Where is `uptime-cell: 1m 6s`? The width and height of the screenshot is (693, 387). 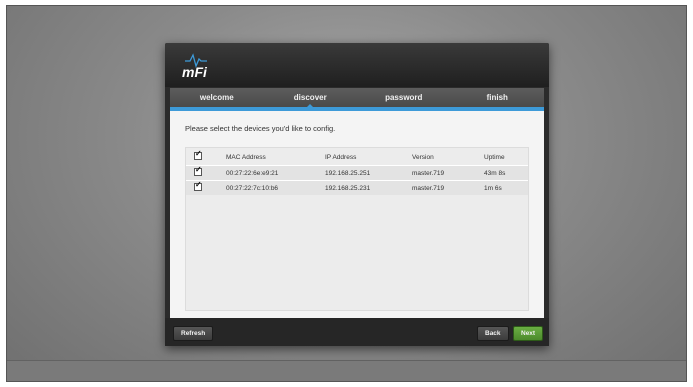 uptime-cell: 1m 6s is located at coordinates (493, 188).